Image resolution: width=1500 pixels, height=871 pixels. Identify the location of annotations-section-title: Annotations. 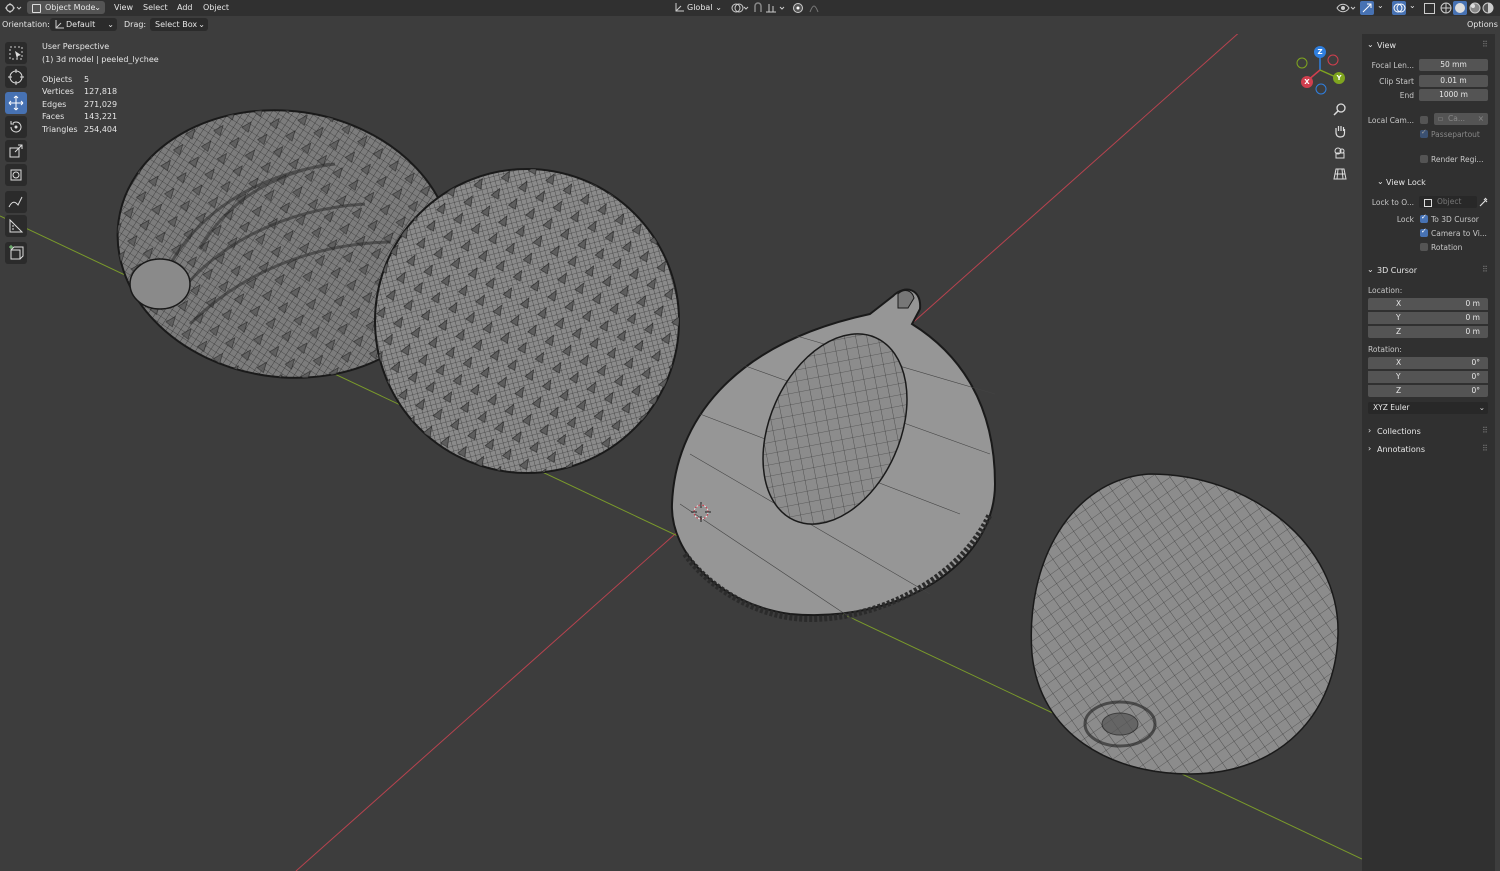
(1401, 449).